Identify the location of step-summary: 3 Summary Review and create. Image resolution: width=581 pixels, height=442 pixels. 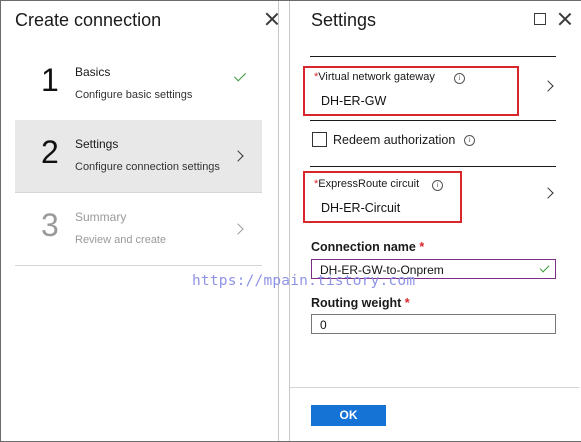
(138, 229).